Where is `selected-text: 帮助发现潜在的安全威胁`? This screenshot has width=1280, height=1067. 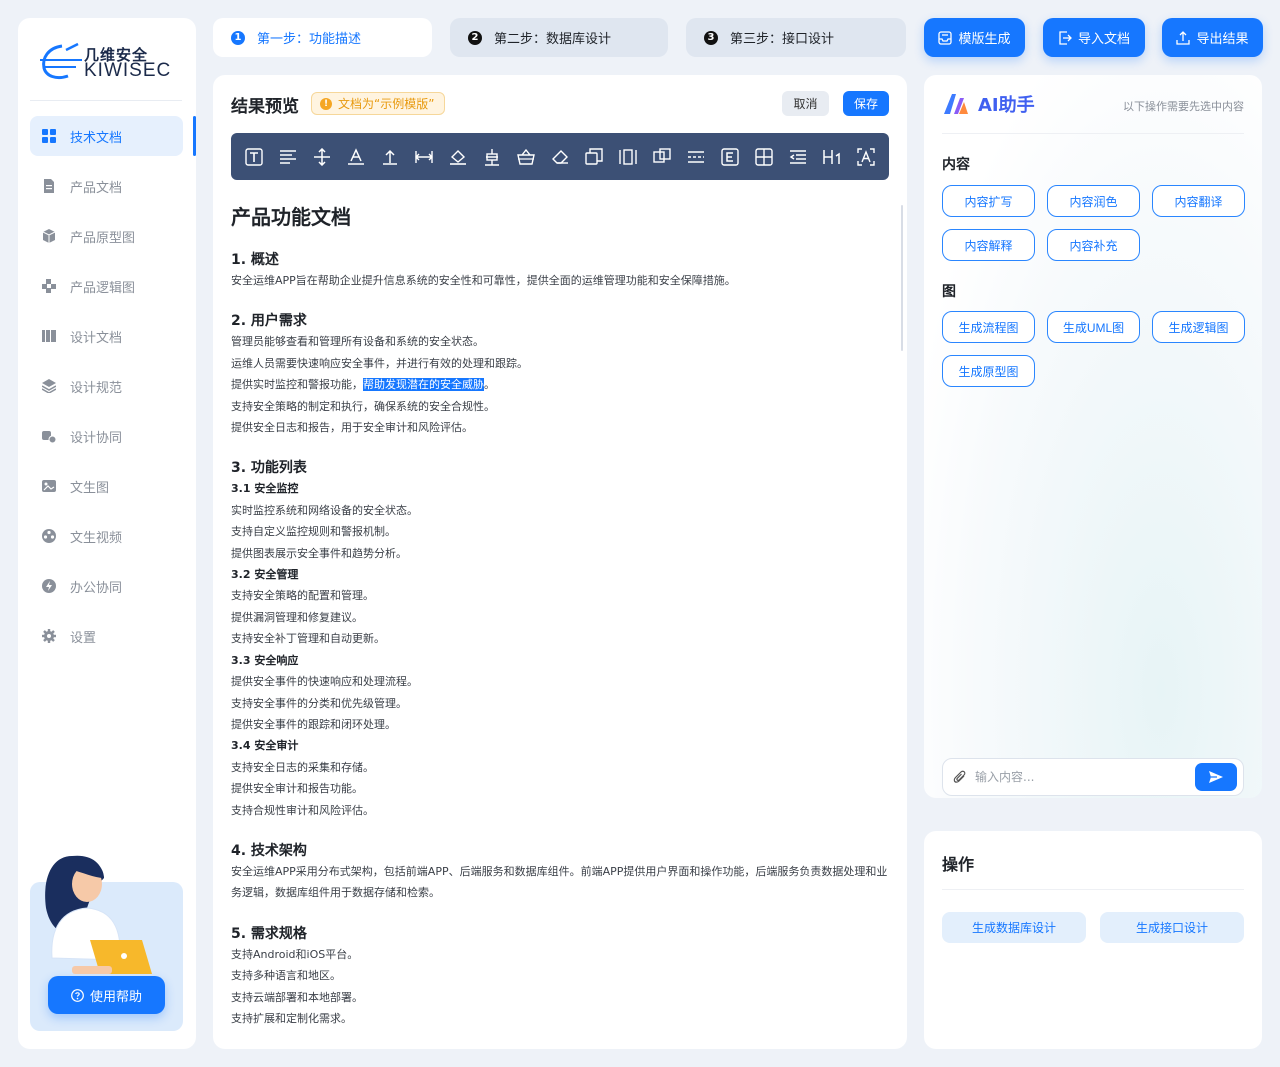
selected-text: 帮助发现潜在的安全威胁 is located at coordinates (423, 385).